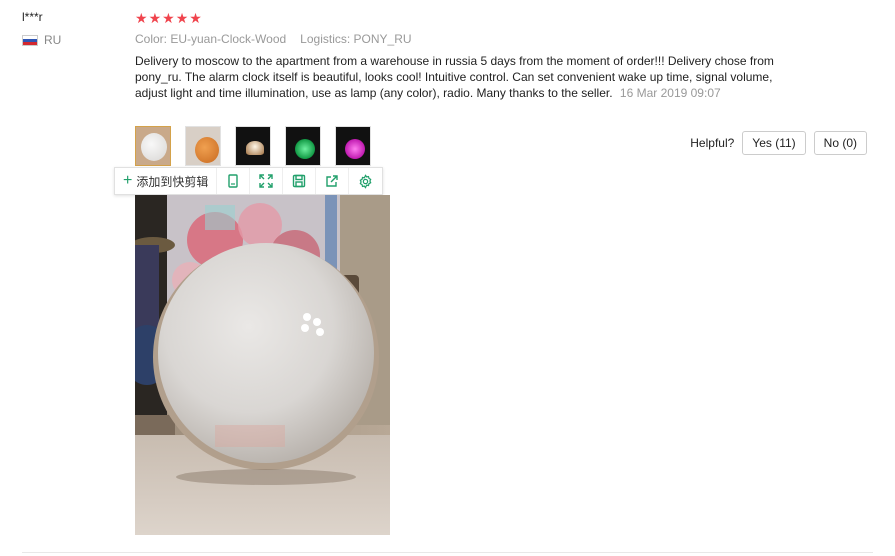 This screenshot has height=556, width=895. Describe the element at coordinates (267, 181) in the screenshot. I see `fullscreen-icon` at that location.